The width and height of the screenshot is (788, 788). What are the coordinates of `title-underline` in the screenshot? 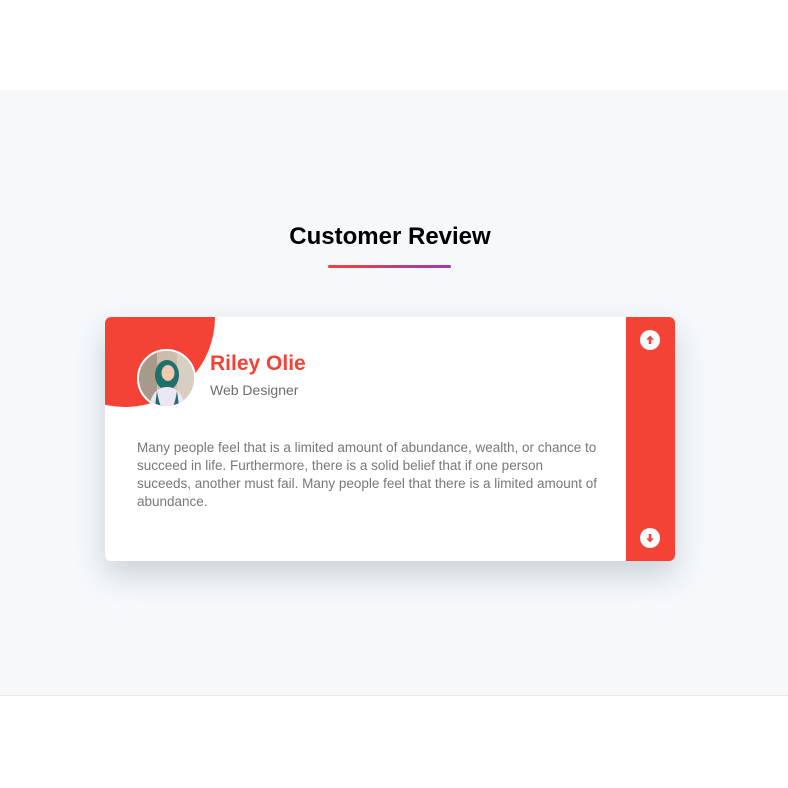 It's located at (389, 266).